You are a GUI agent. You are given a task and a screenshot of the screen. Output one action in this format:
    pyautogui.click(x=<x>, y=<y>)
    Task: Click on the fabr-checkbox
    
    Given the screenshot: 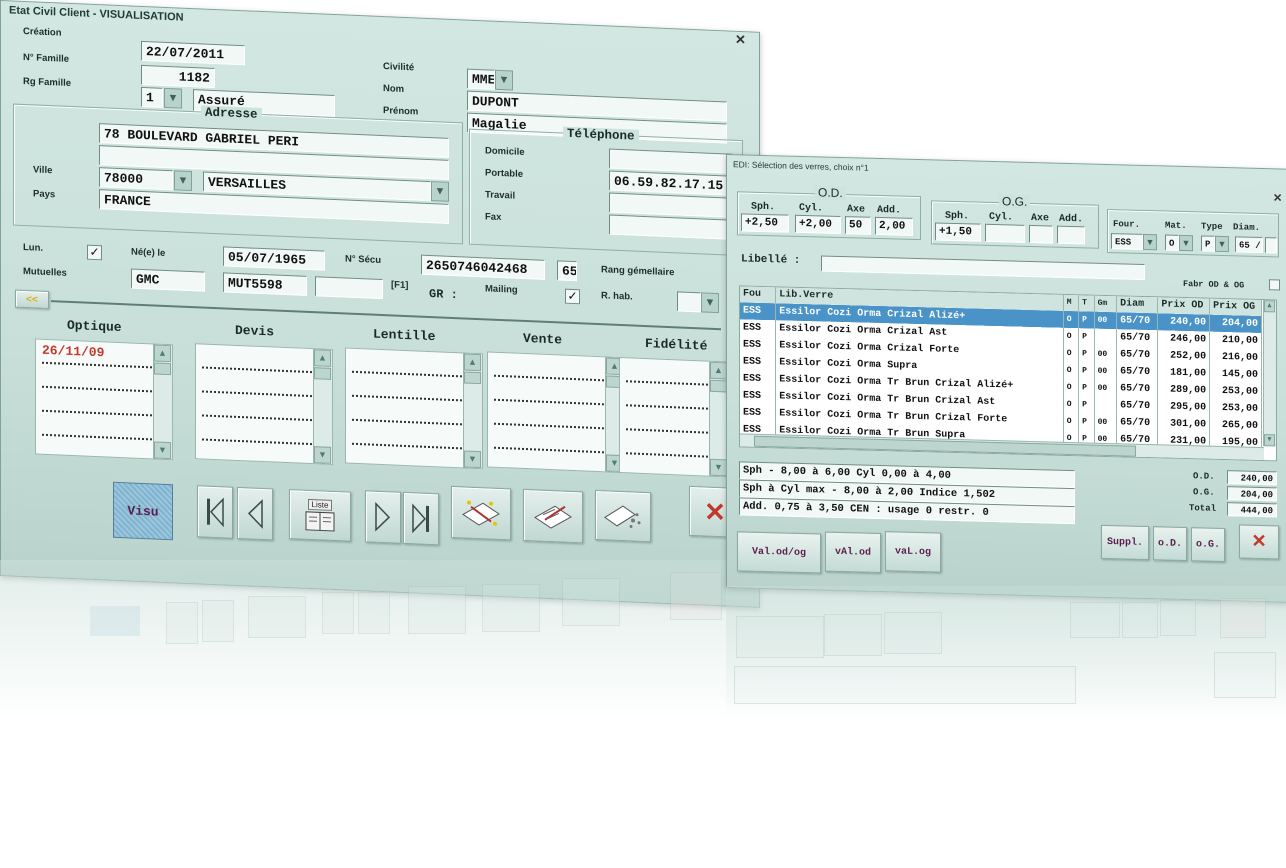 What is the action you would take?
    pyautogui.click(x=1274, y=285)
    